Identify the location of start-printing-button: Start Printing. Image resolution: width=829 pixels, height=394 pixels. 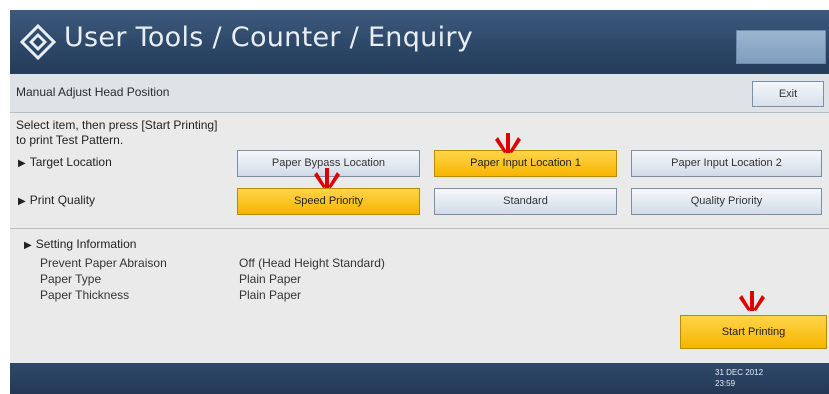
(753, 332).